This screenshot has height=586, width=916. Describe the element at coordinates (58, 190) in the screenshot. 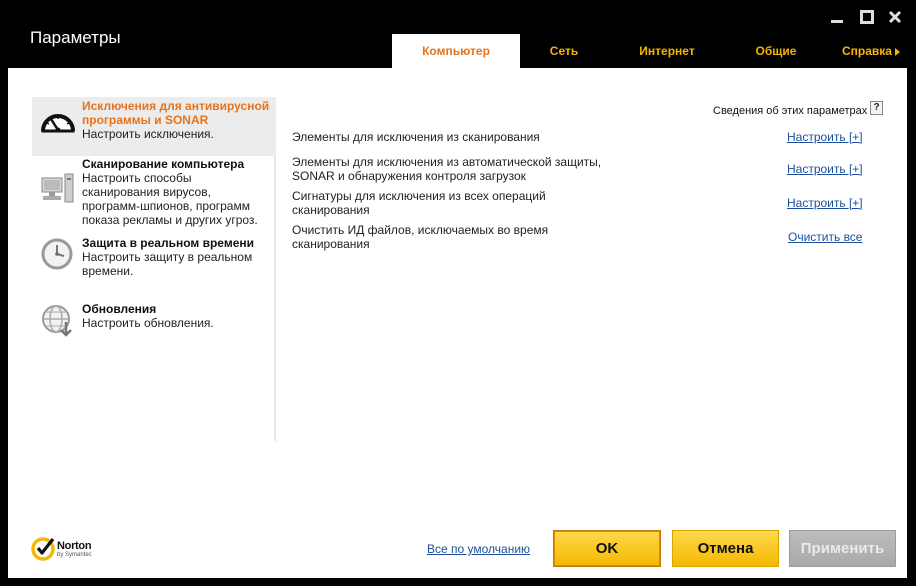

I see `computer-icon` at that location.